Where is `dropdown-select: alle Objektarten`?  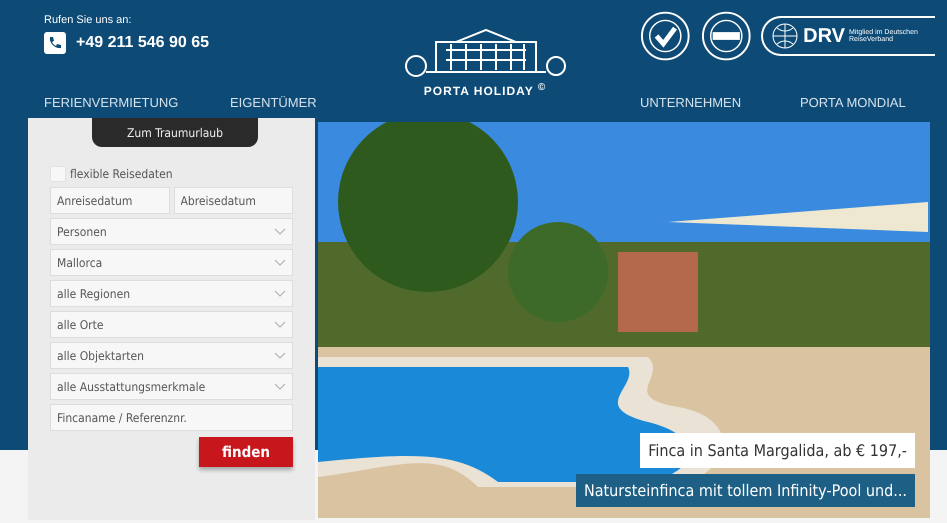
dropdown-select: alle Objektarten is located at coordinates (171, 355).